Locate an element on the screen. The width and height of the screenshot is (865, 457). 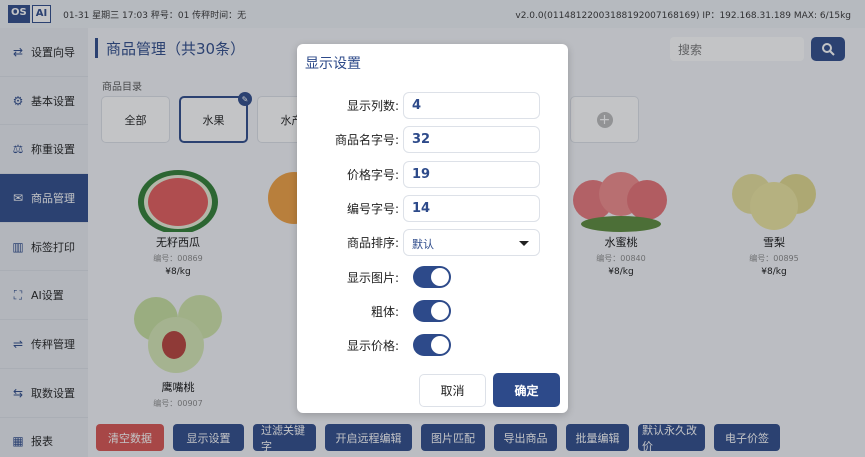
columns-input: 4 is located at coordinates (471, 105).